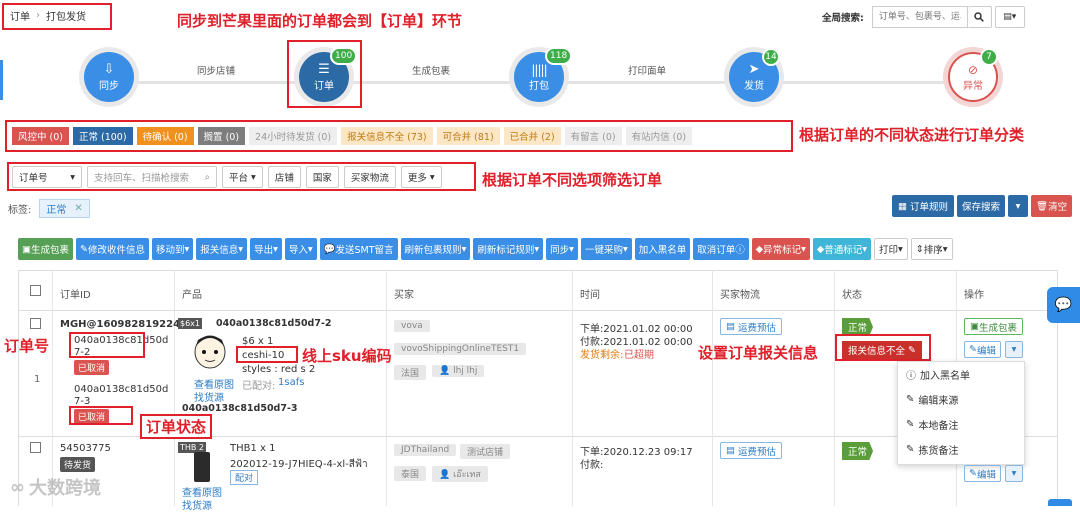  Describe the element at coordinates (45, 249) in the screenshot. I see `gen-package-button: ▣ 生成包裹` at that location.